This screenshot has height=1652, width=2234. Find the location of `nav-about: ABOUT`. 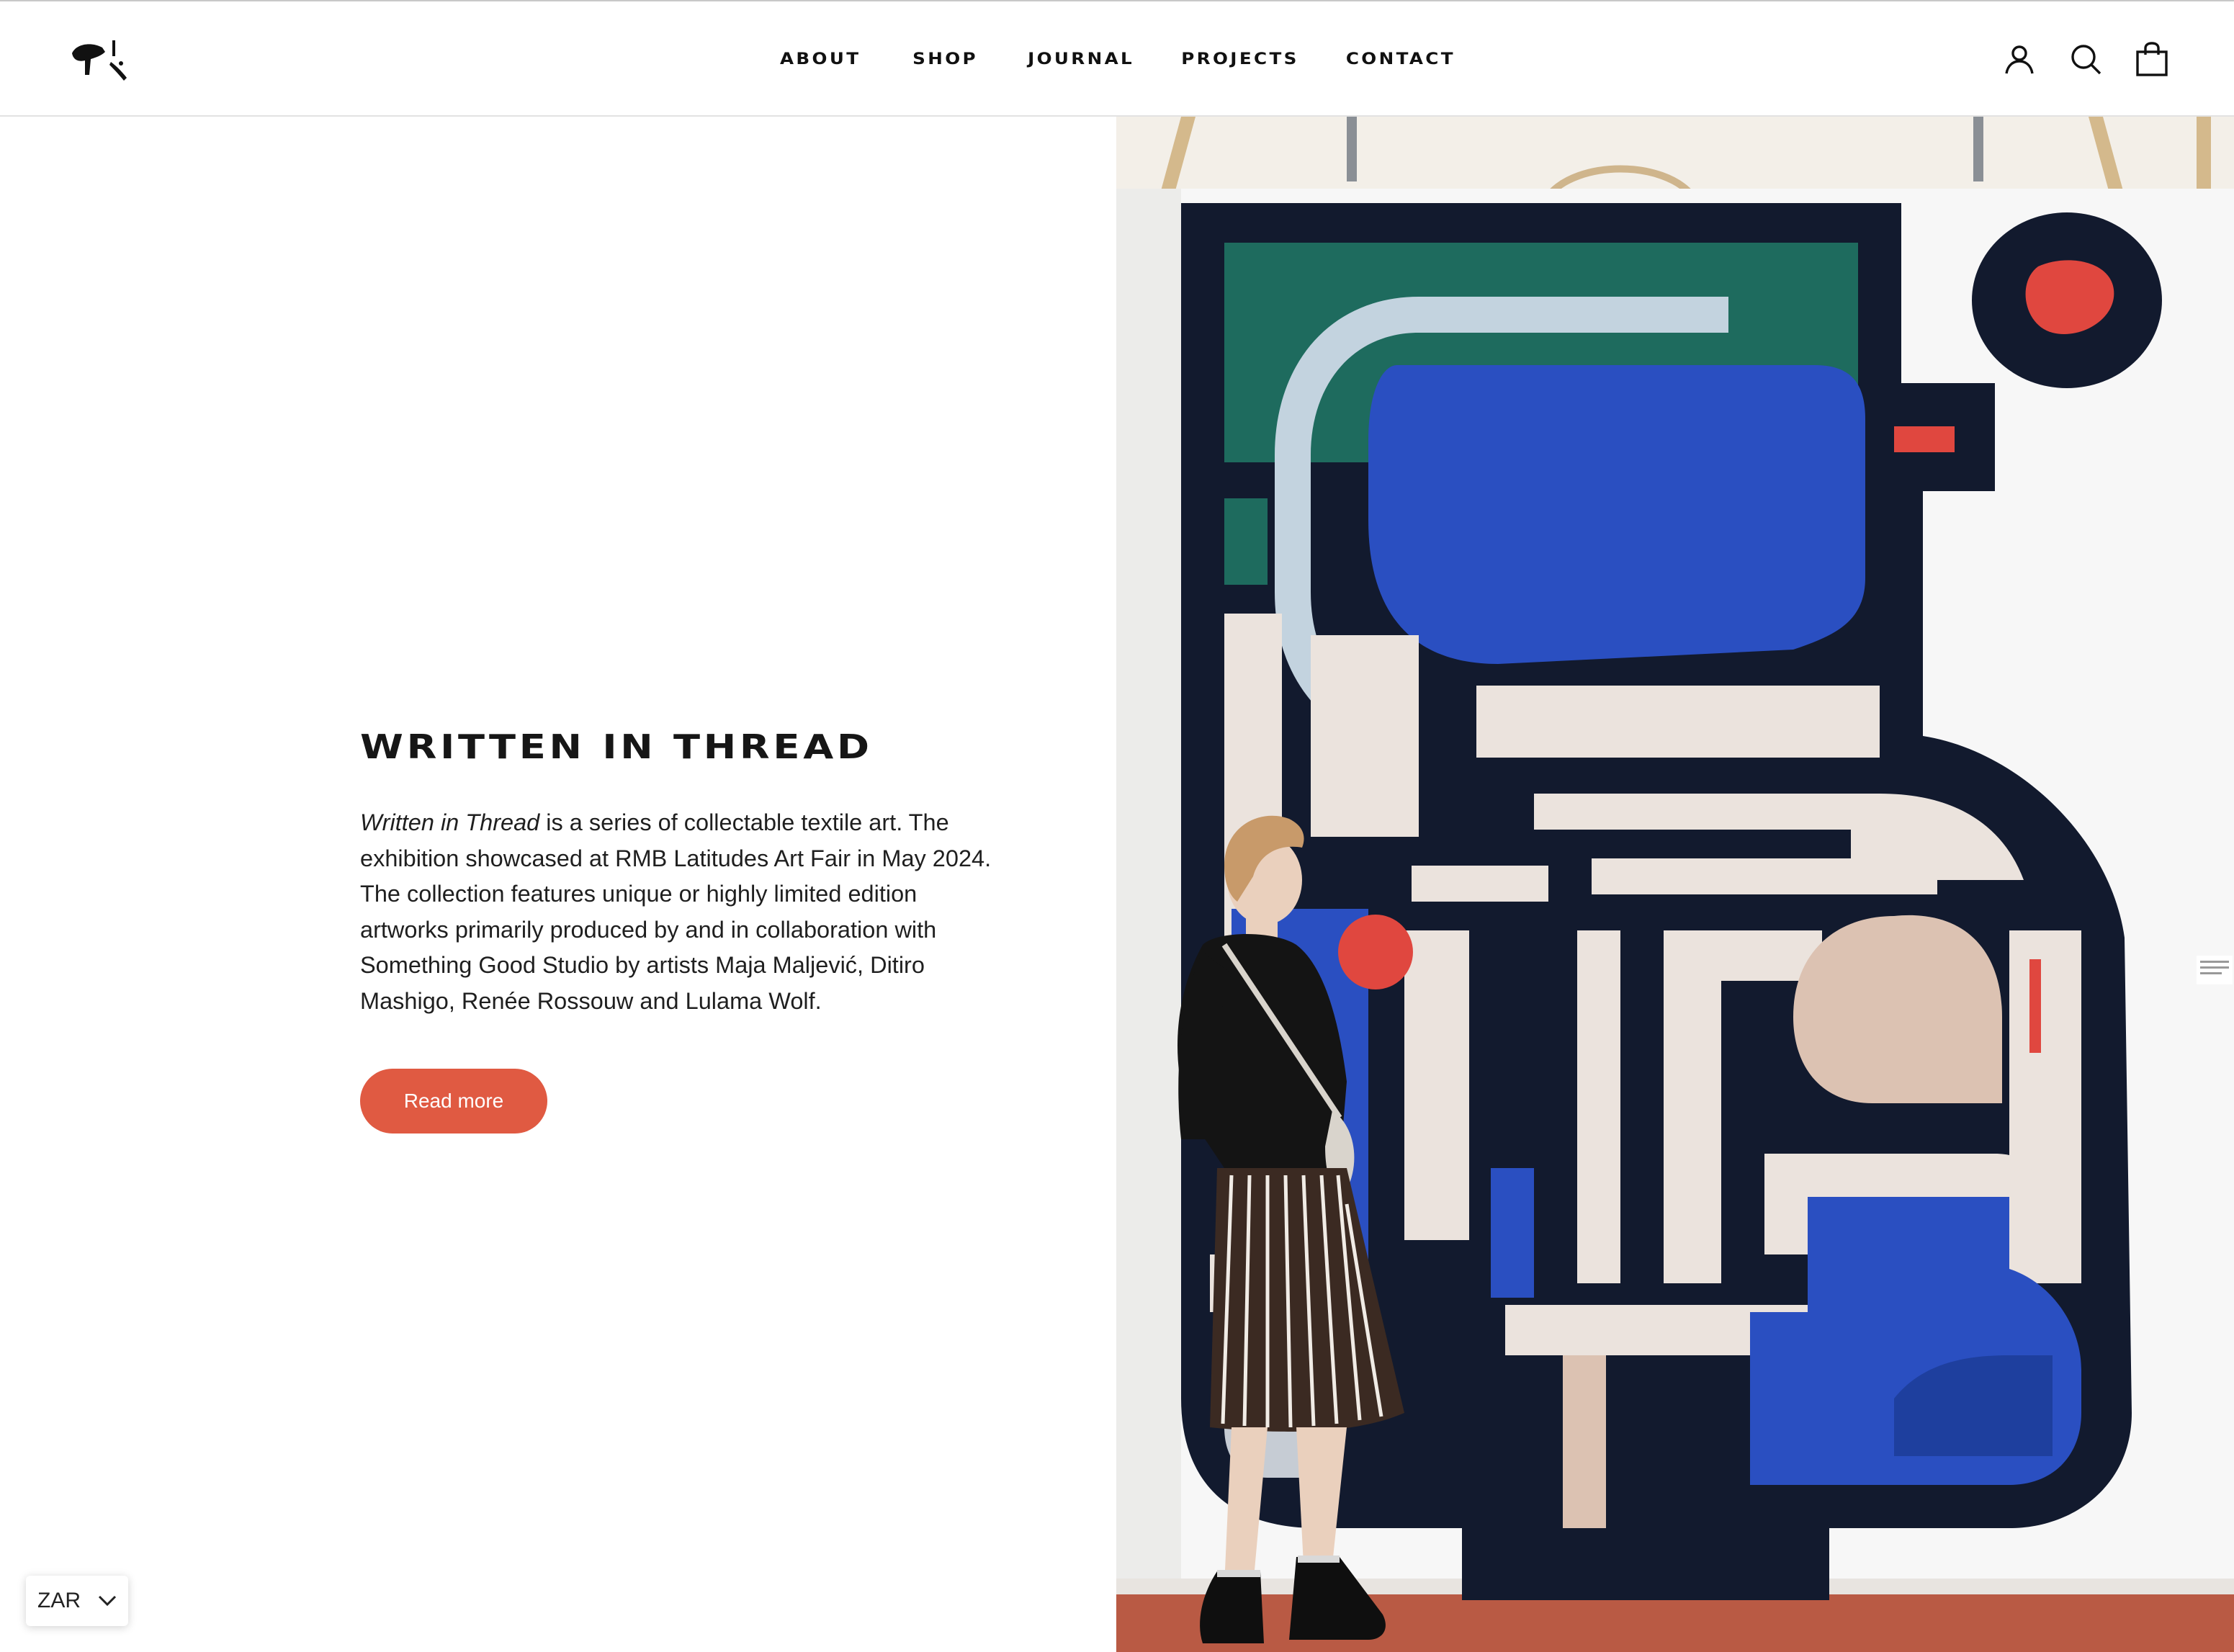

nav-about: ABOUT is located at coordinates (820, 59).